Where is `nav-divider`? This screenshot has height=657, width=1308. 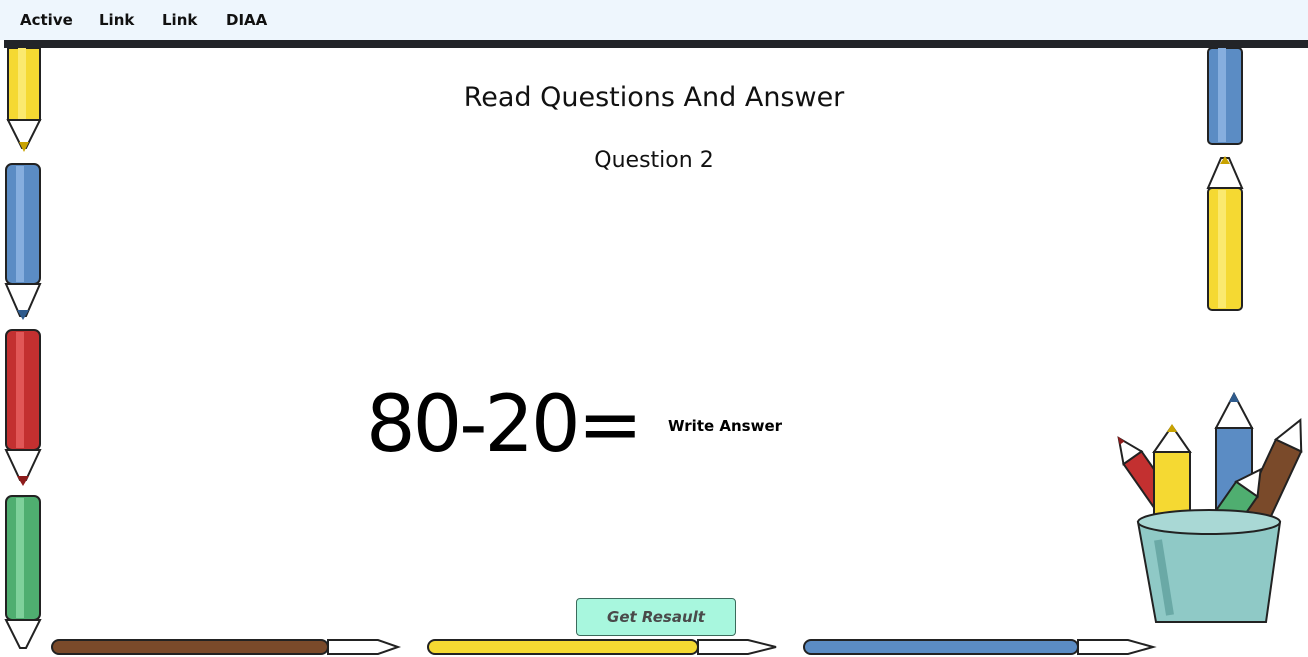
nav-divider is located at coordinates (656, 44).